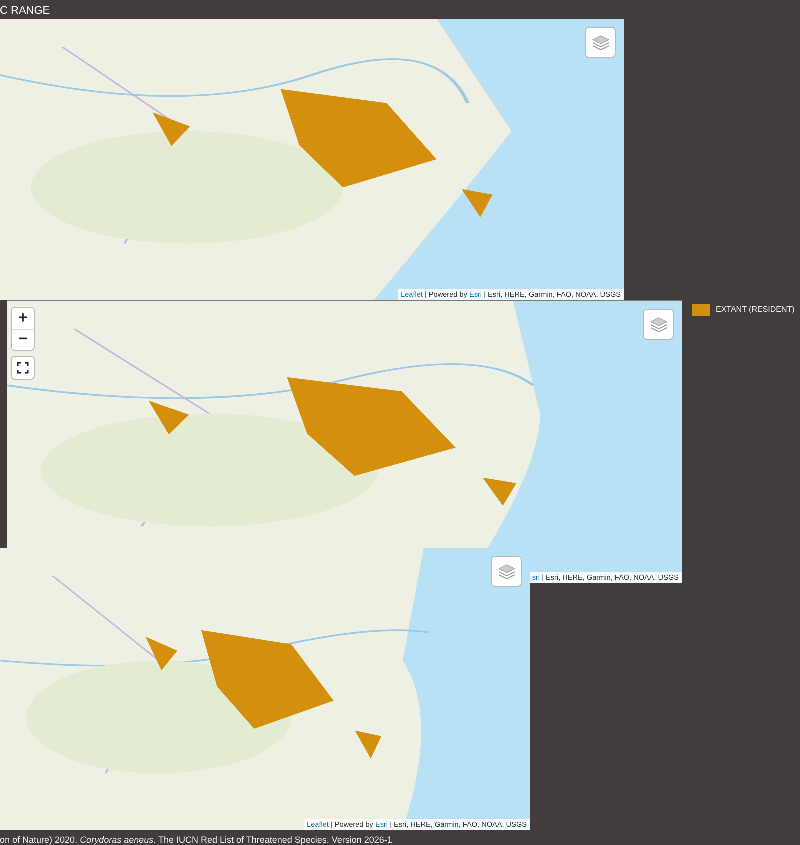 The height and width of the screenshot is (845, 800). I want to click on zoom-out-button: −, so click(23, 339).